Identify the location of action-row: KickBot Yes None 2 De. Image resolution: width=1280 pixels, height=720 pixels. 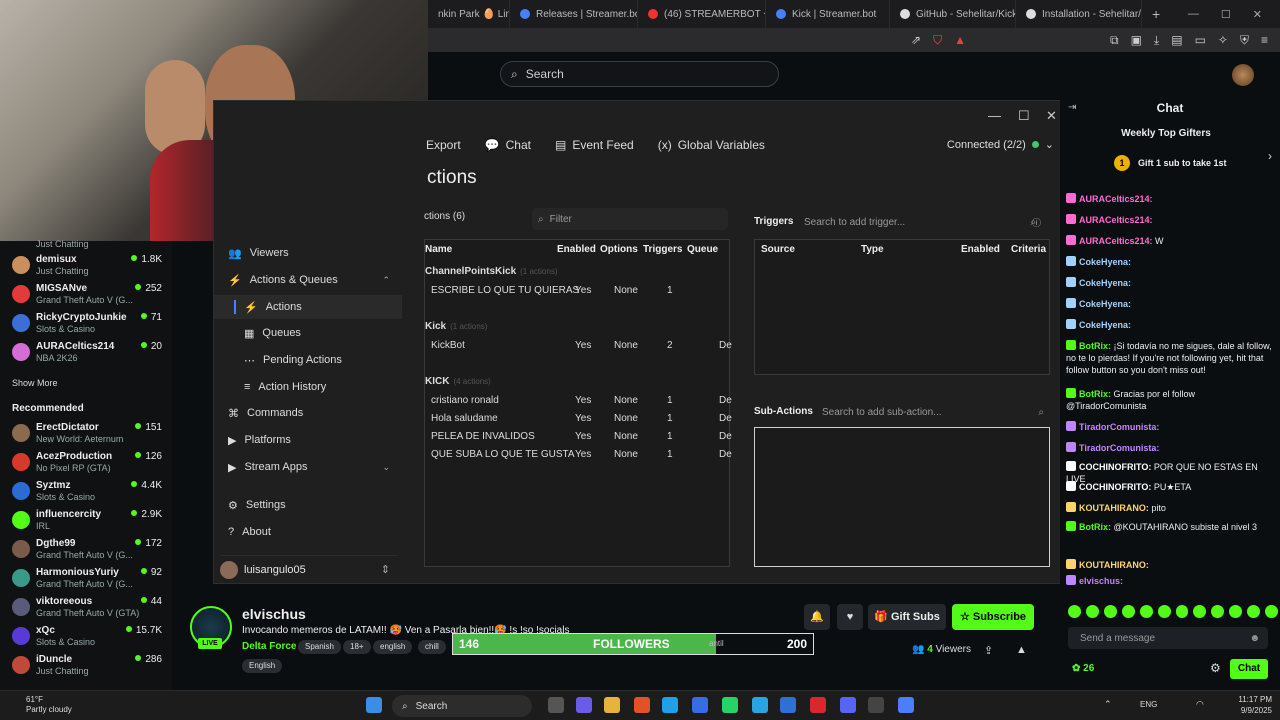
(578, 349).